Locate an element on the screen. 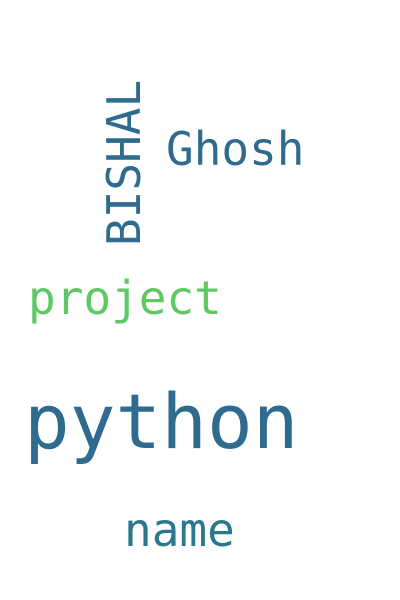 The height and width of the screenshot is (600, 400). word-ghosh: Ghosh is located at coordinates (235, 149).